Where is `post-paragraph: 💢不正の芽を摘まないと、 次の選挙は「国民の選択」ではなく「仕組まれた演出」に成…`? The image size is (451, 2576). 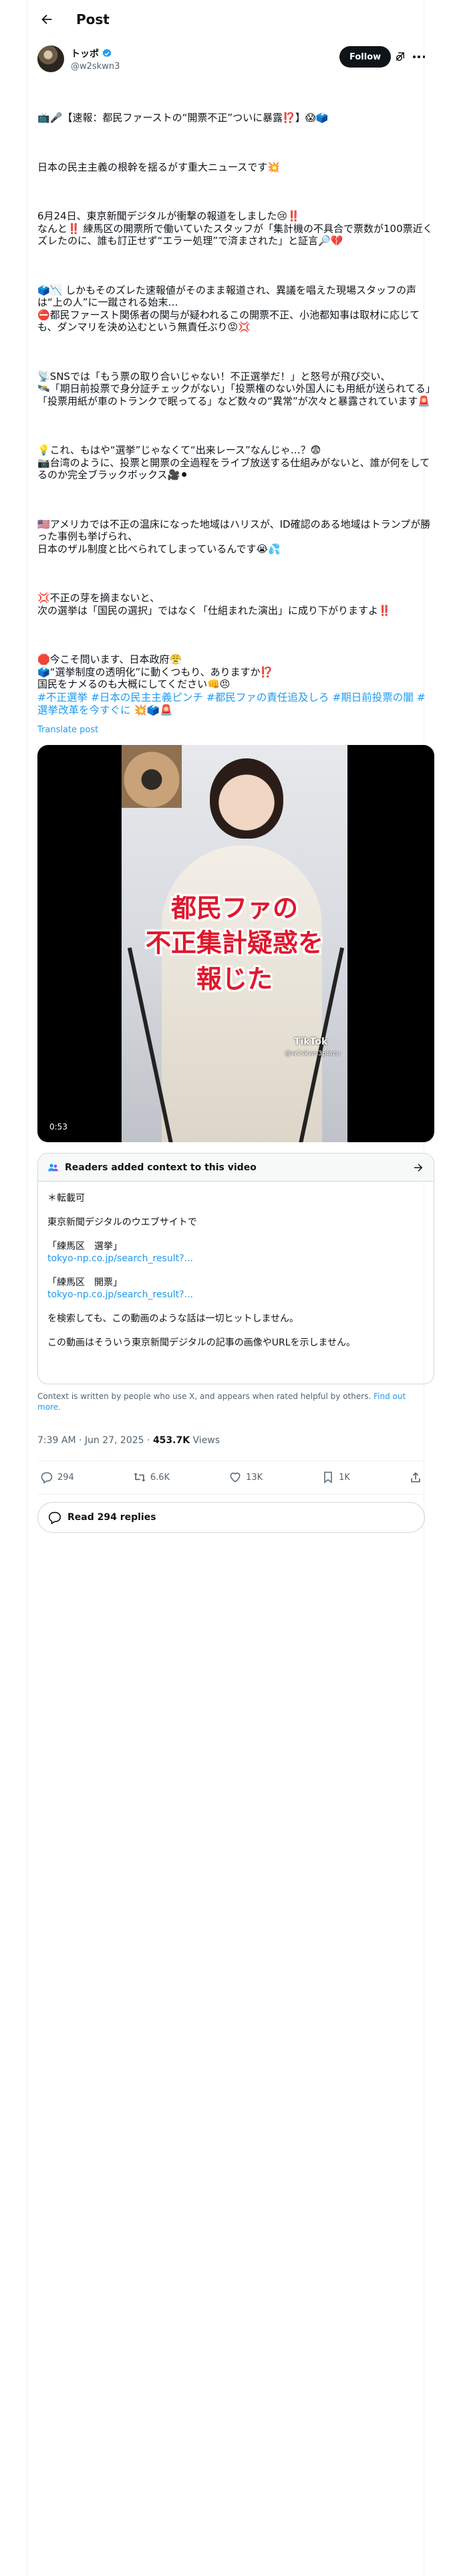 post-paragraph: 💢不正の芽を摘まないと、 次の選挙は「国民の選択」ではなく「仕組まれた演出」に成… is located at coordinates (214, 604).